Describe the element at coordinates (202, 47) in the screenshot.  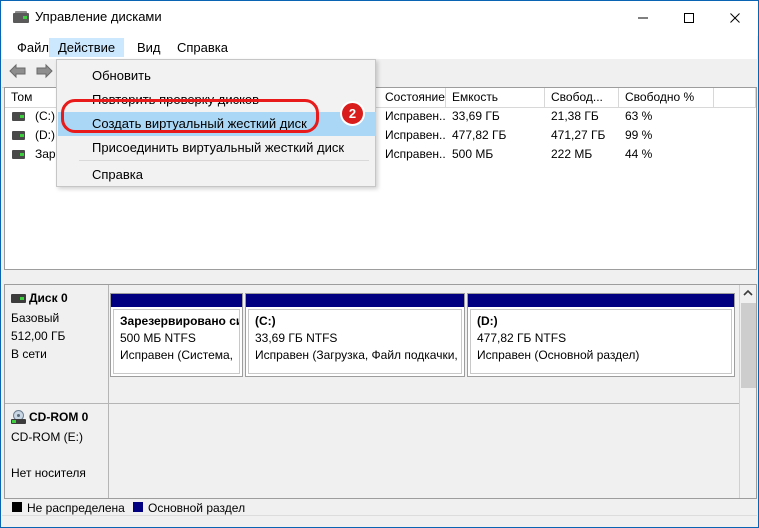
I see `menu-help: Справка` at that location.